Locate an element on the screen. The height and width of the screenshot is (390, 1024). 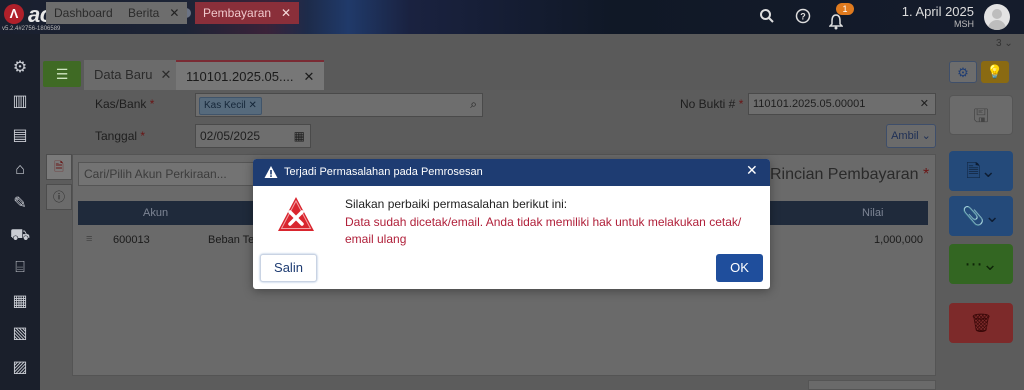
drag-handle-icon: ≡ is located at coordinates (89, 239).